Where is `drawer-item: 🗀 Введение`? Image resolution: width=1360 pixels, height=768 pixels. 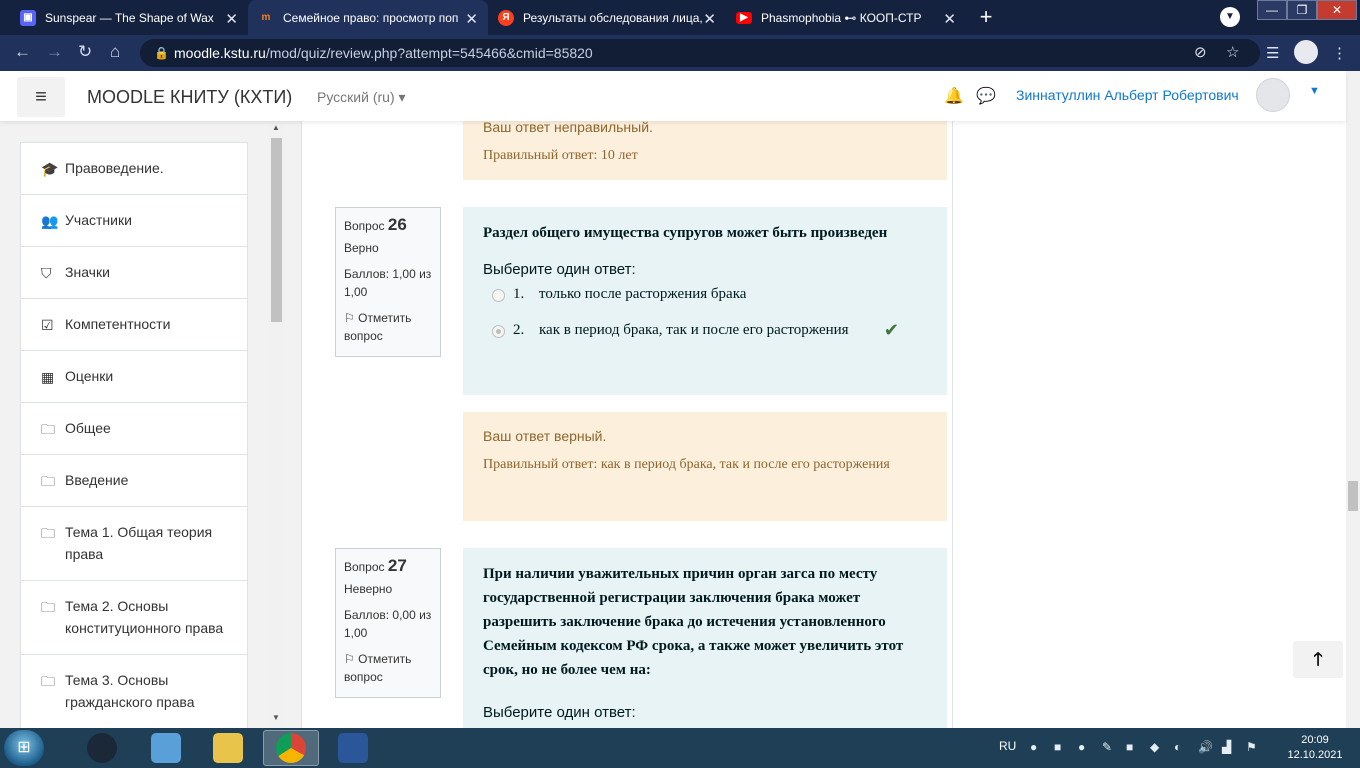
drawer-item: 🗀 Введение is located at coordinates (134, 481).